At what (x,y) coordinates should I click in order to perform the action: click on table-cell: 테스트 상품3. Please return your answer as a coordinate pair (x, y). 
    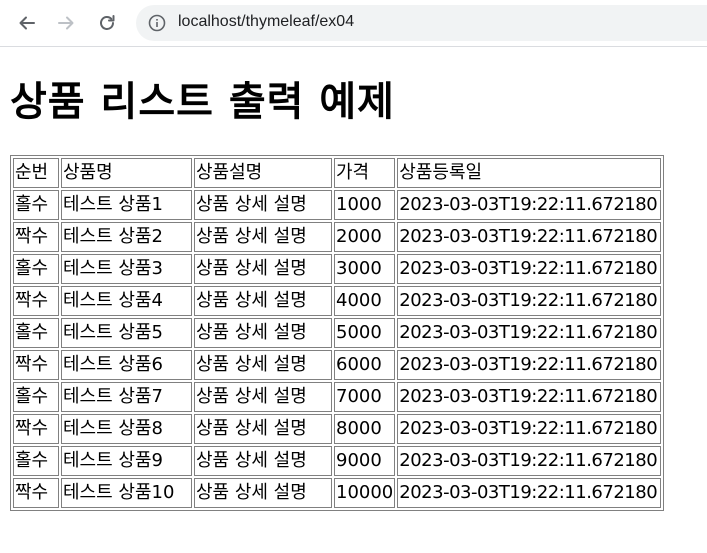
    Looking at the image, I should click on (126, 269).